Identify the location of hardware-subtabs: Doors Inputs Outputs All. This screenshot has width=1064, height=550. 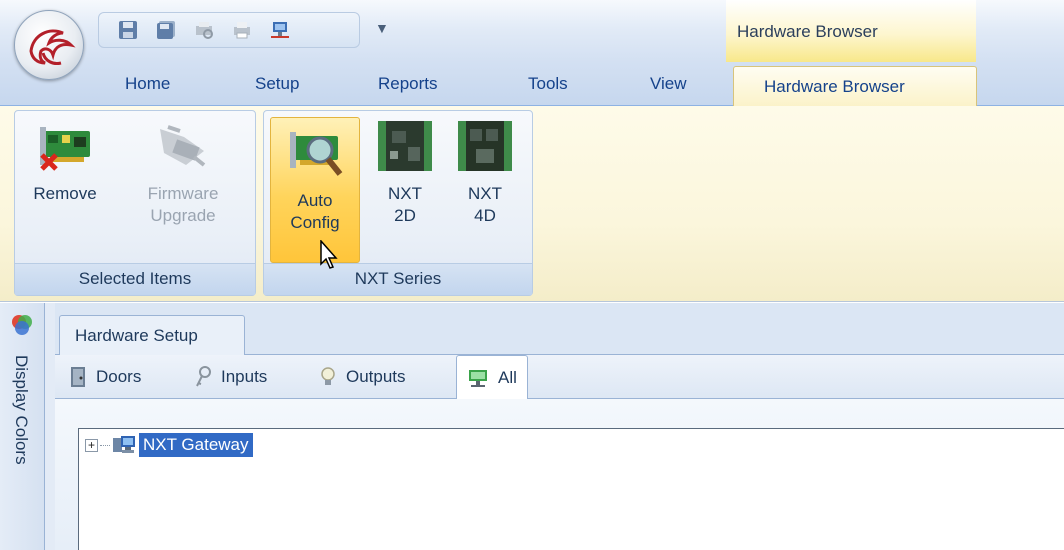
(559, 377).